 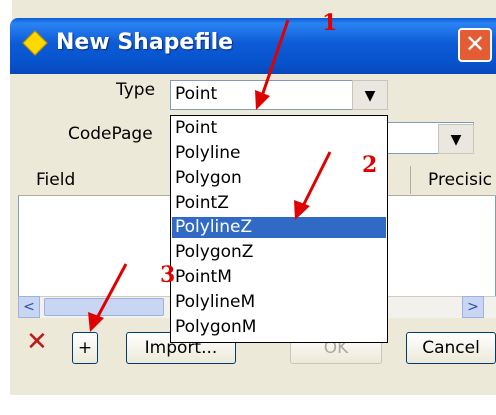 I want to click on annotation-number-3: 3, so click(x=168, y=275).